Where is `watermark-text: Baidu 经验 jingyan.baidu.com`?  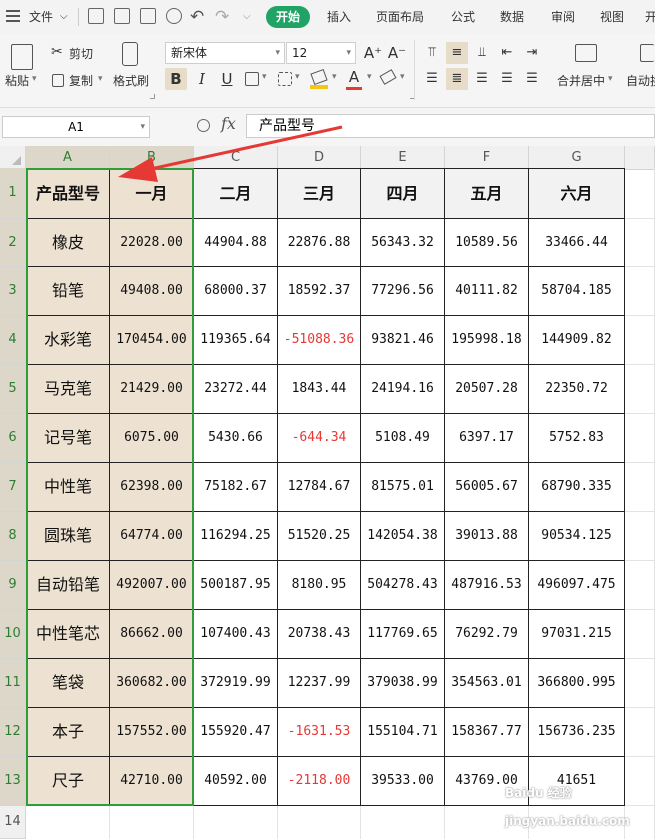 watermark-text: Baidu 经验 jingyan.baidu.com is located at coordinates (567, 807).